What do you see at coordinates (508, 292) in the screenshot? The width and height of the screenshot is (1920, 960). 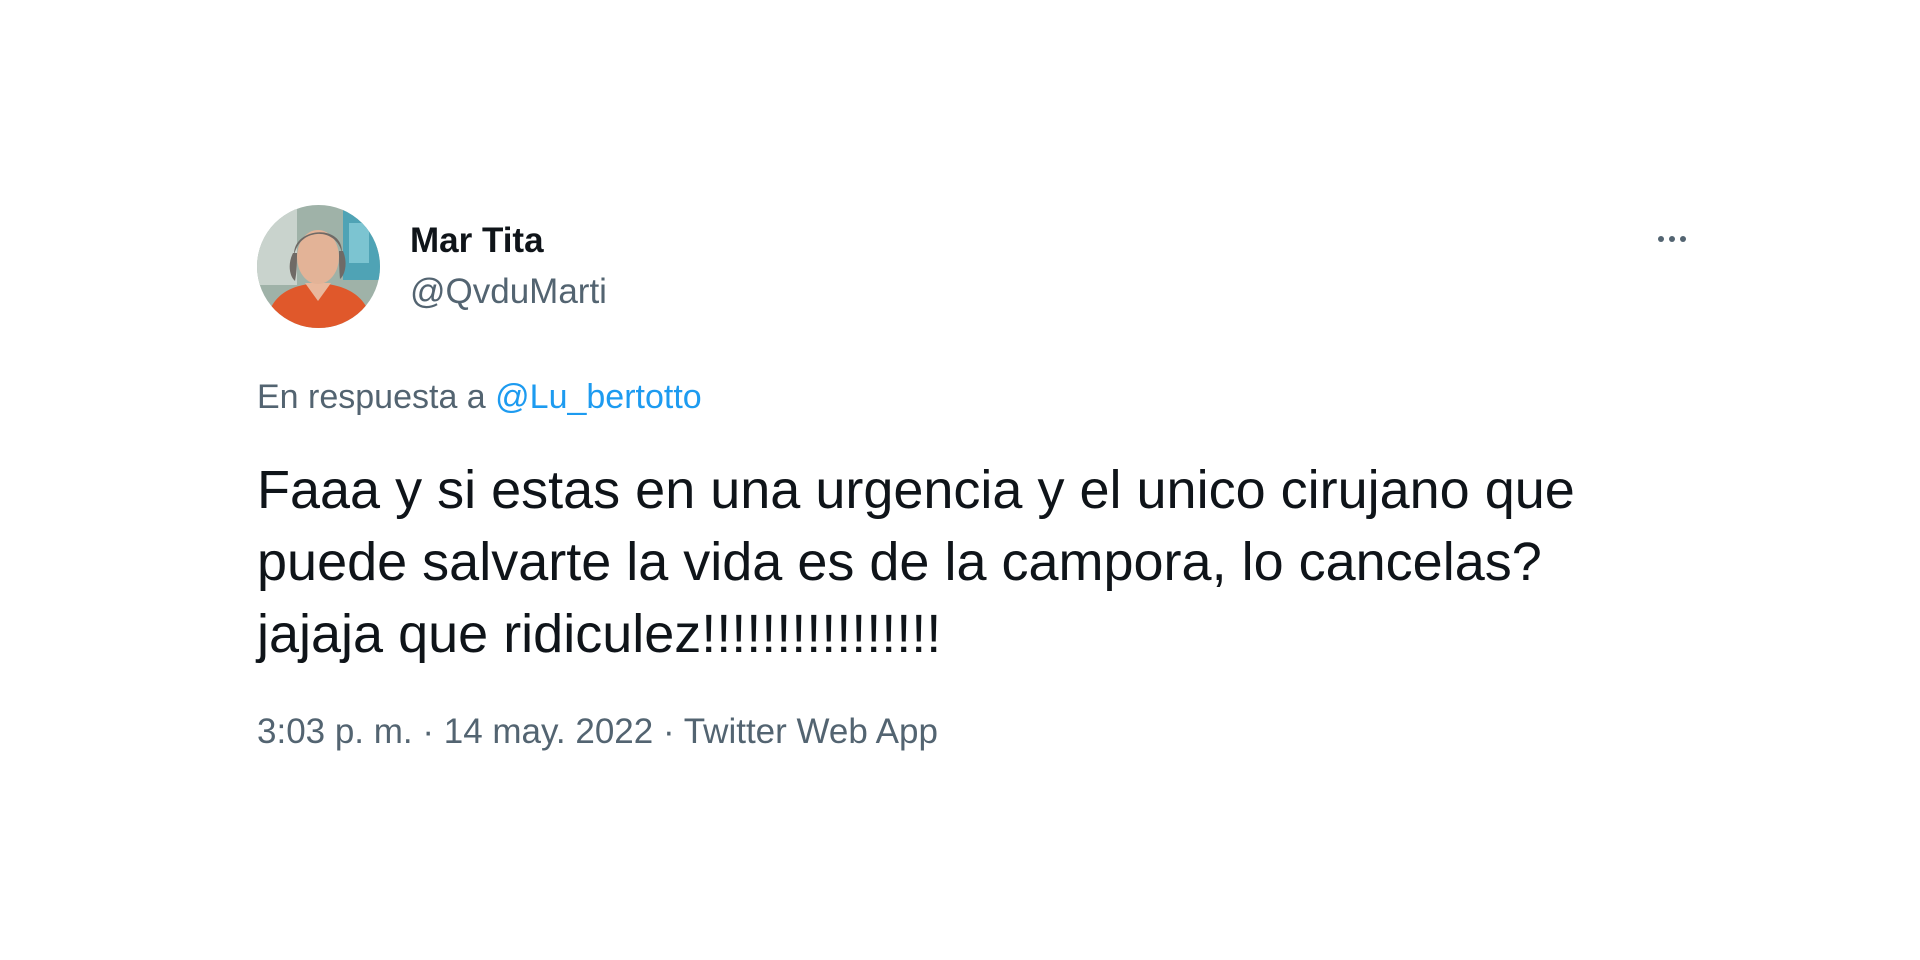 I see `author-handle: @QvduMarti` at bounding box center [508, 292].